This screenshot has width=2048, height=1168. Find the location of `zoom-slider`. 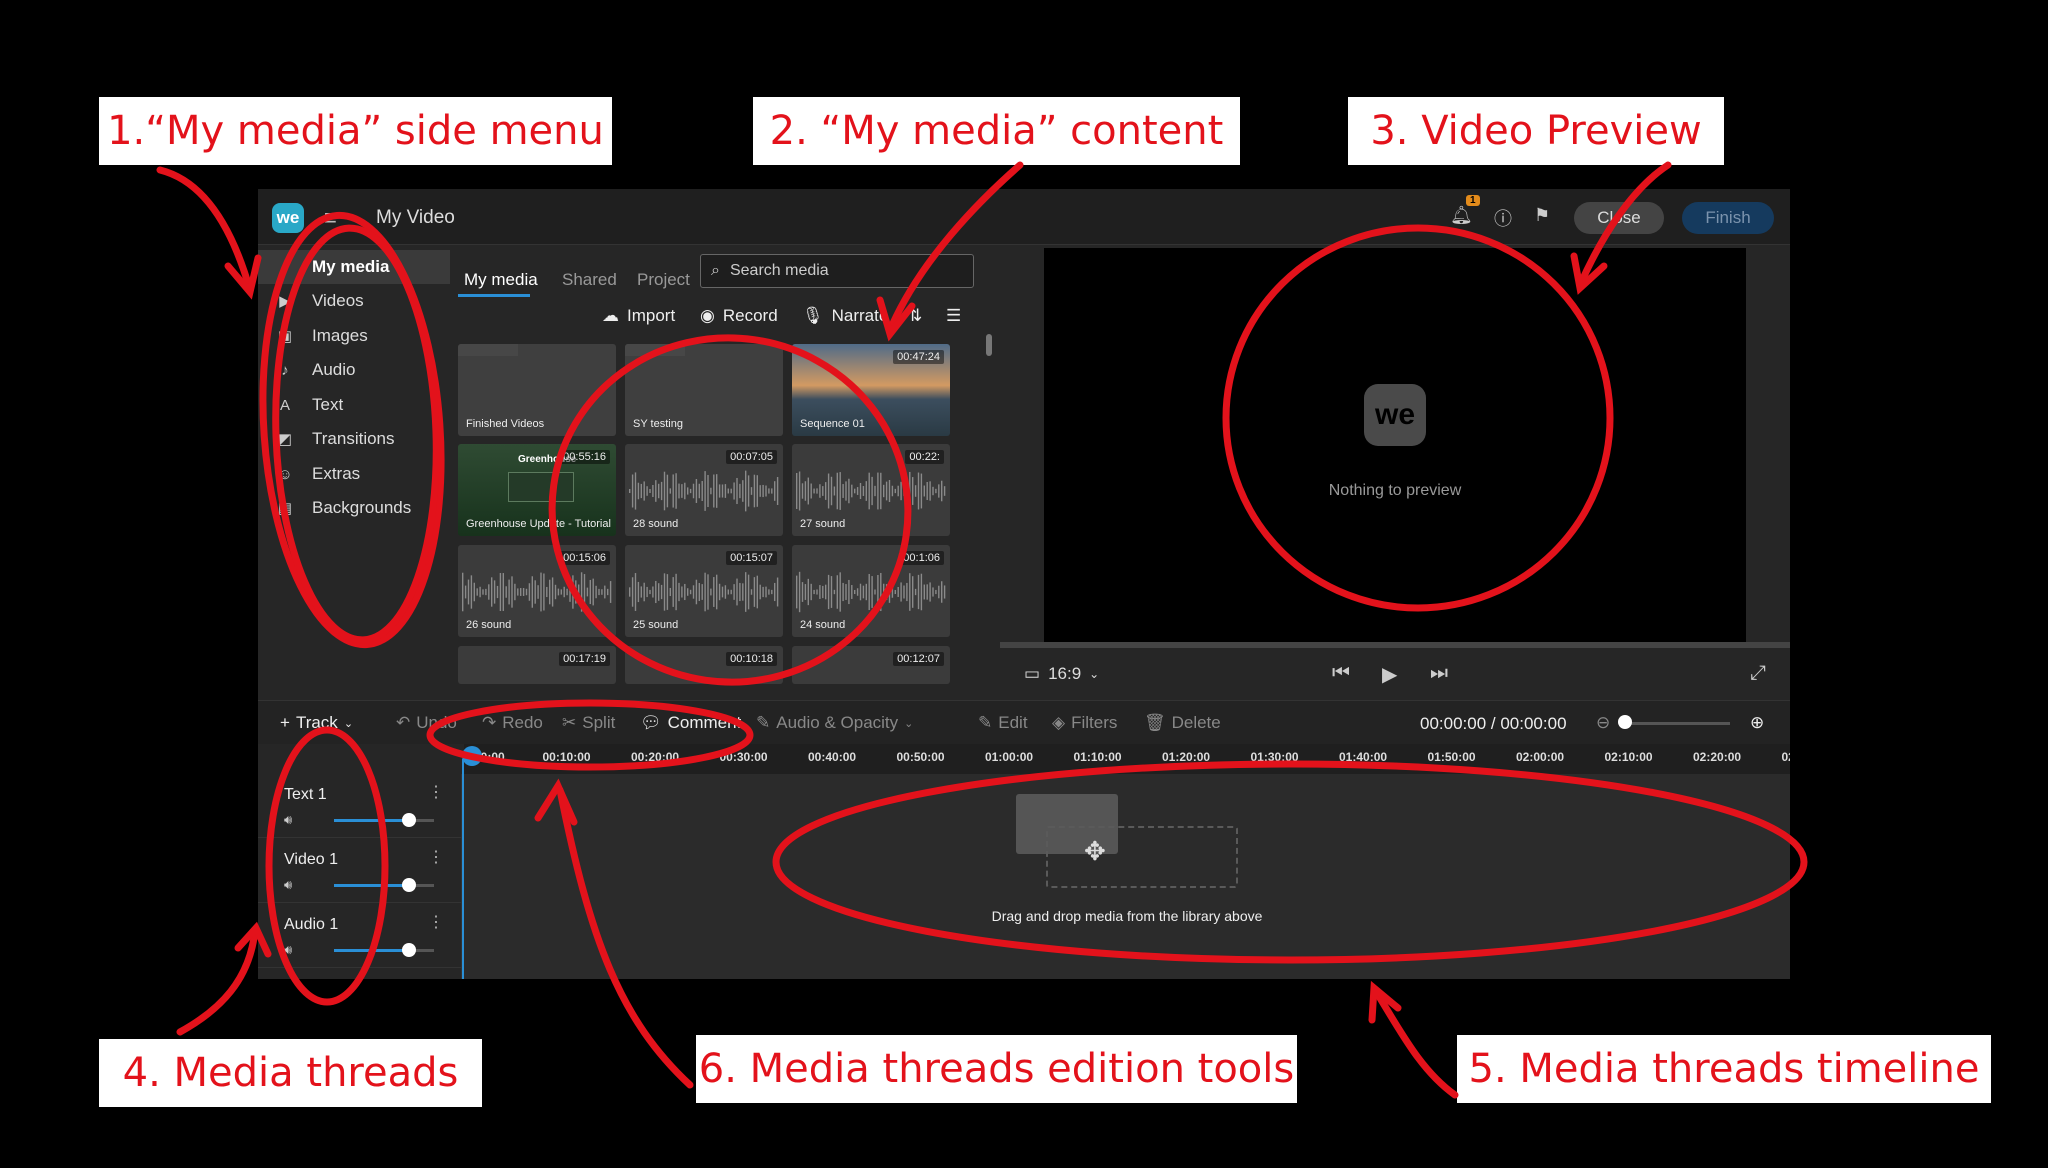

zoom-slider is located at coordinates (1675, 723).